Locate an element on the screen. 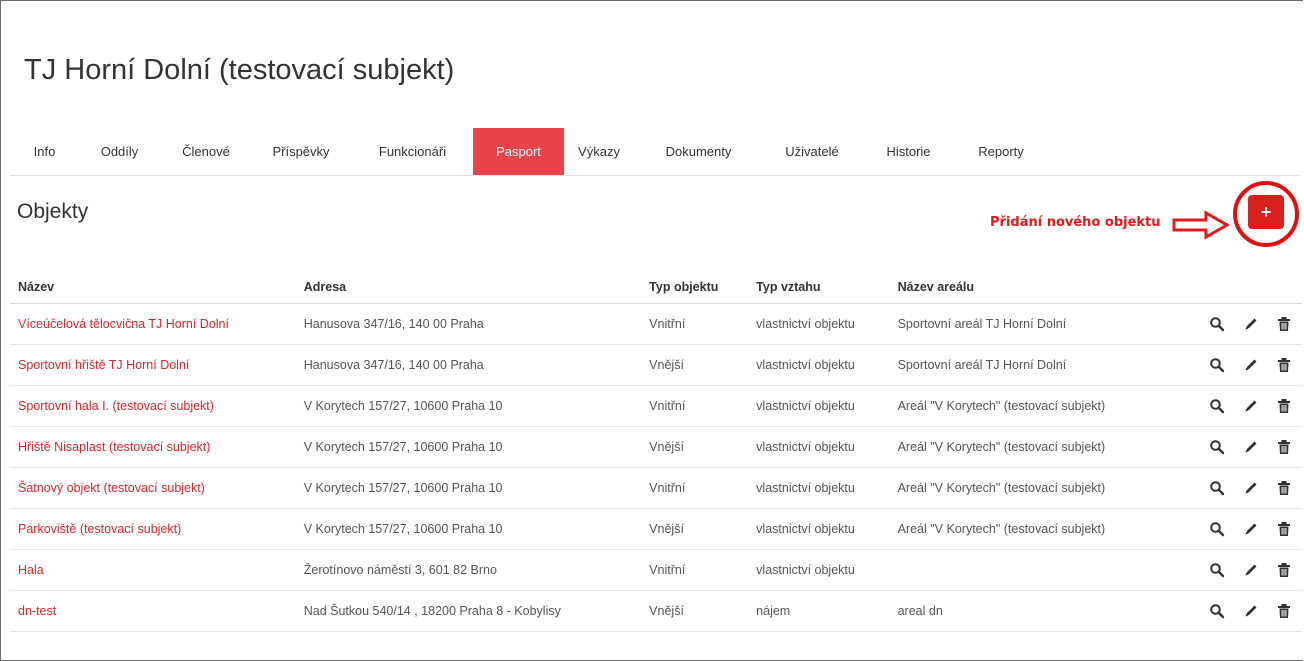 The width and height of the screenshot is (1304, 661). tab-reporty: Reporty is located at coordinates (1001, 151).